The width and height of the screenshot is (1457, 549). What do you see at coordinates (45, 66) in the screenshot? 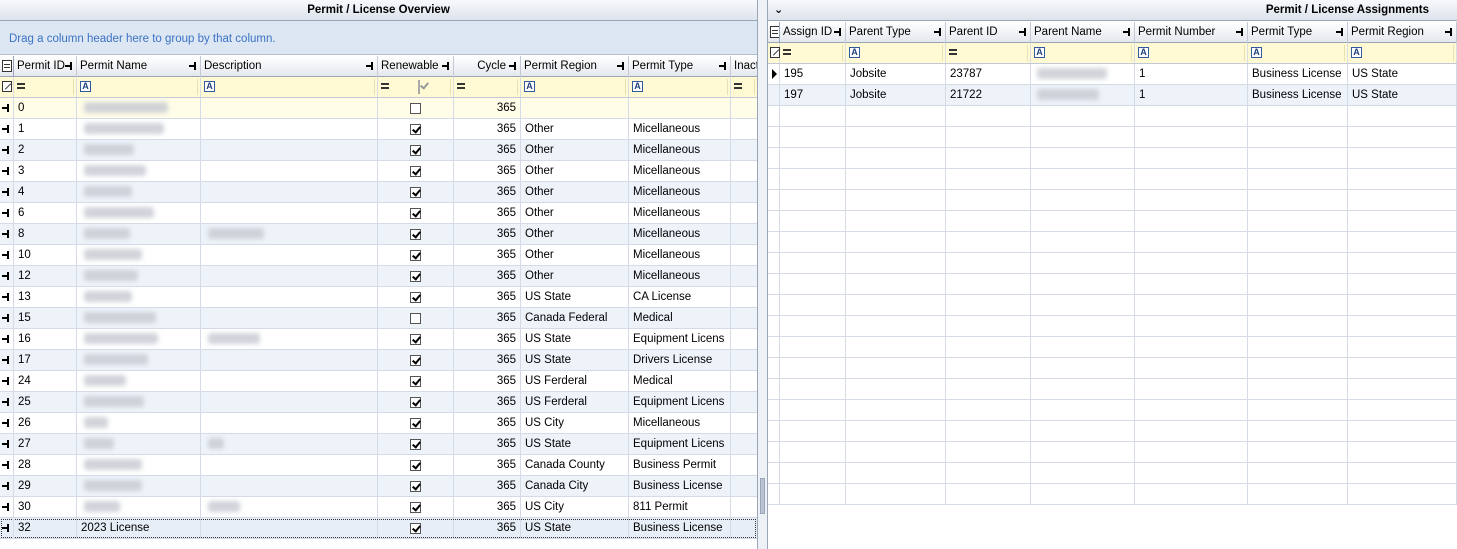
I see `column-header-permit-id: Permit ID` at bounding box center [45, 66].